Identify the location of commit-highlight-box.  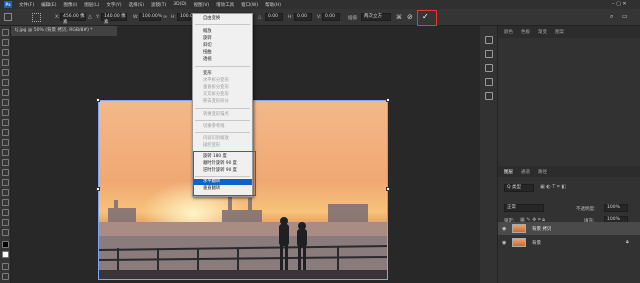
(427, 18).